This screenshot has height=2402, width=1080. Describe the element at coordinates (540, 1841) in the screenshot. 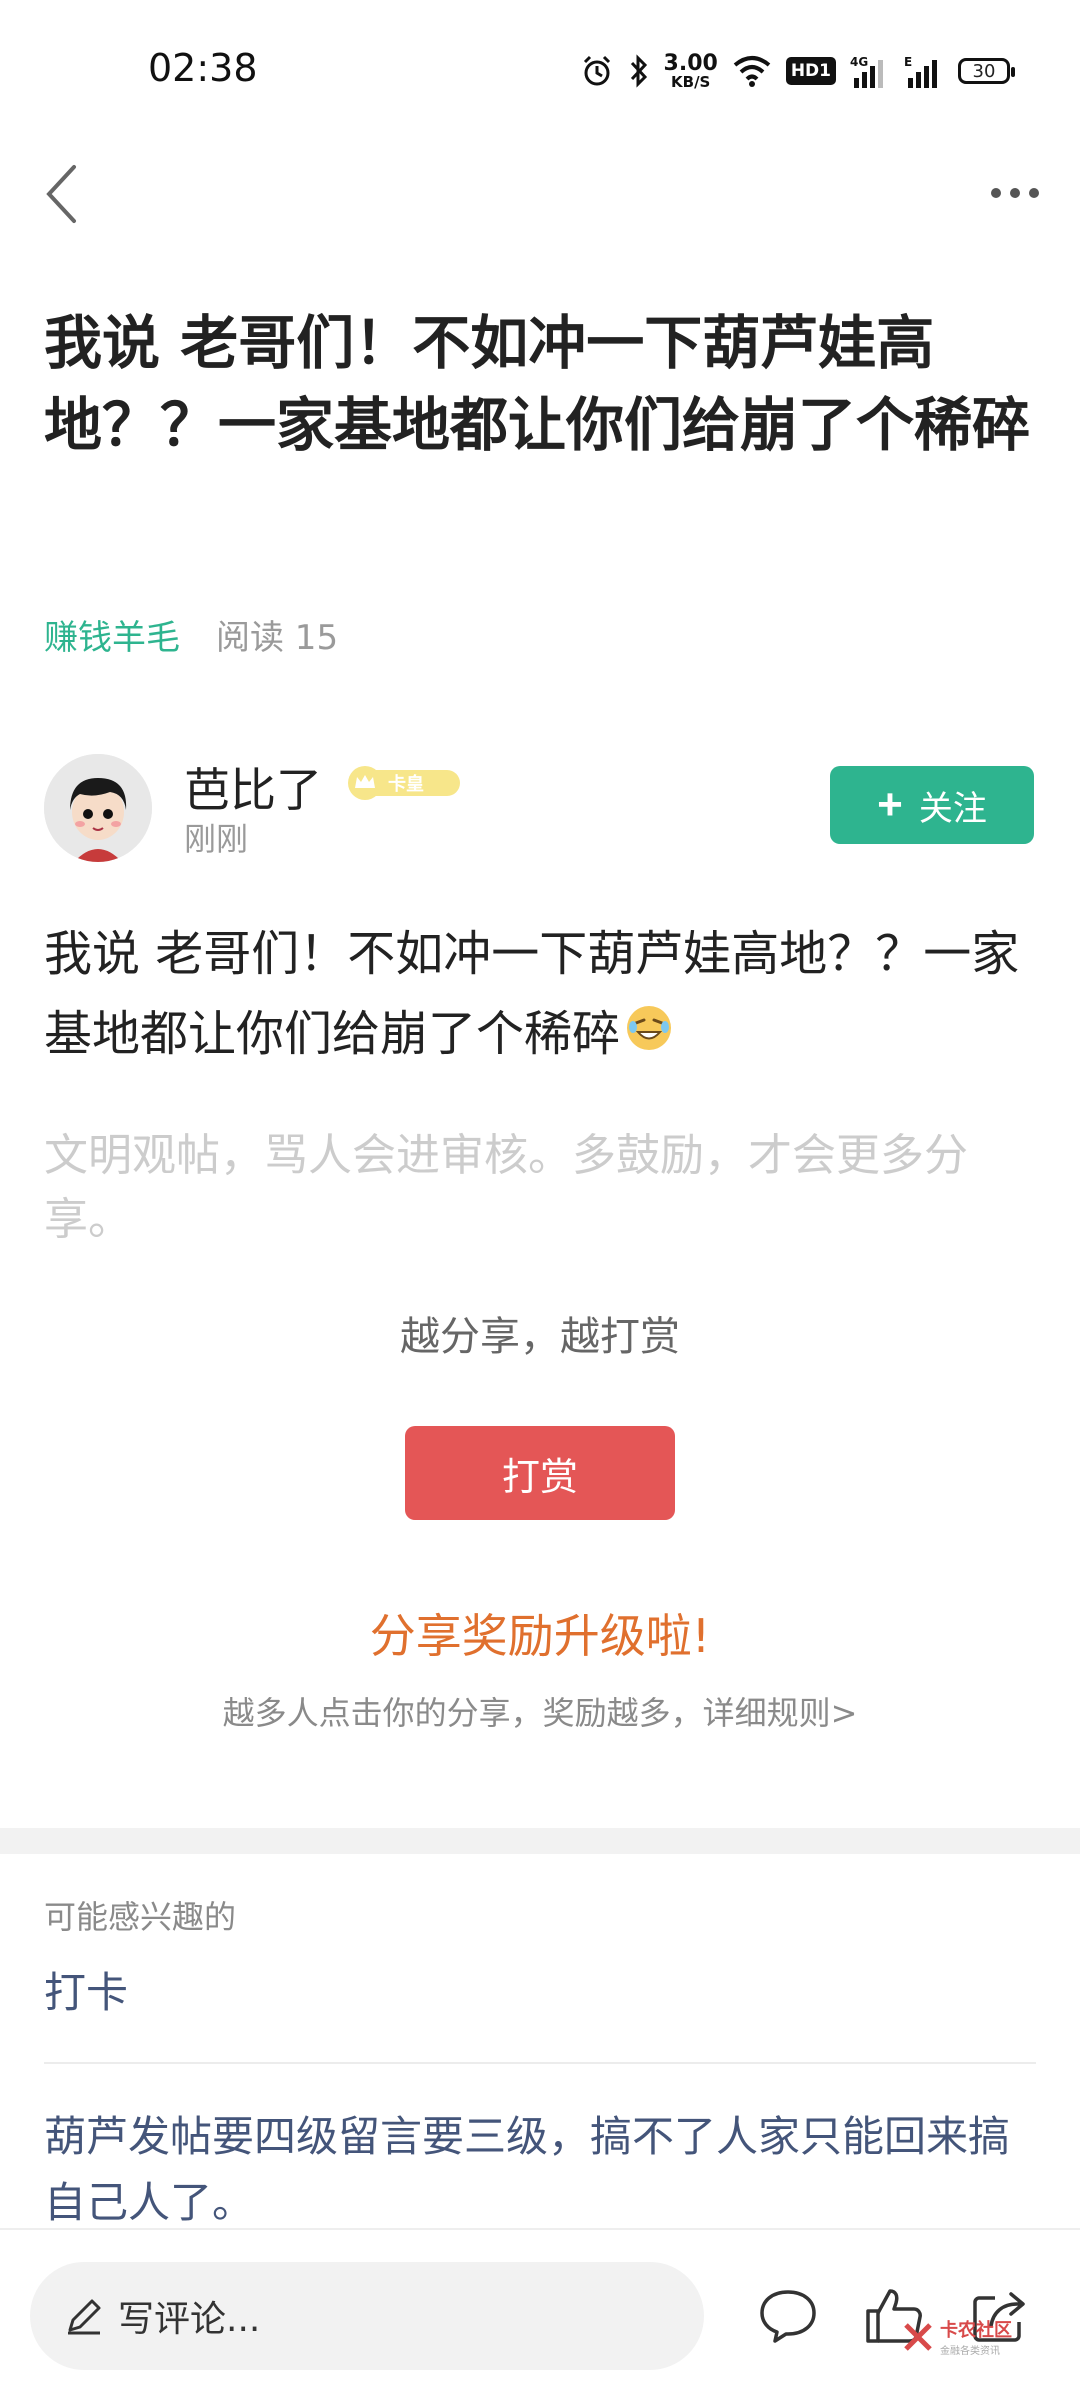

I see `section-divider` at that location.